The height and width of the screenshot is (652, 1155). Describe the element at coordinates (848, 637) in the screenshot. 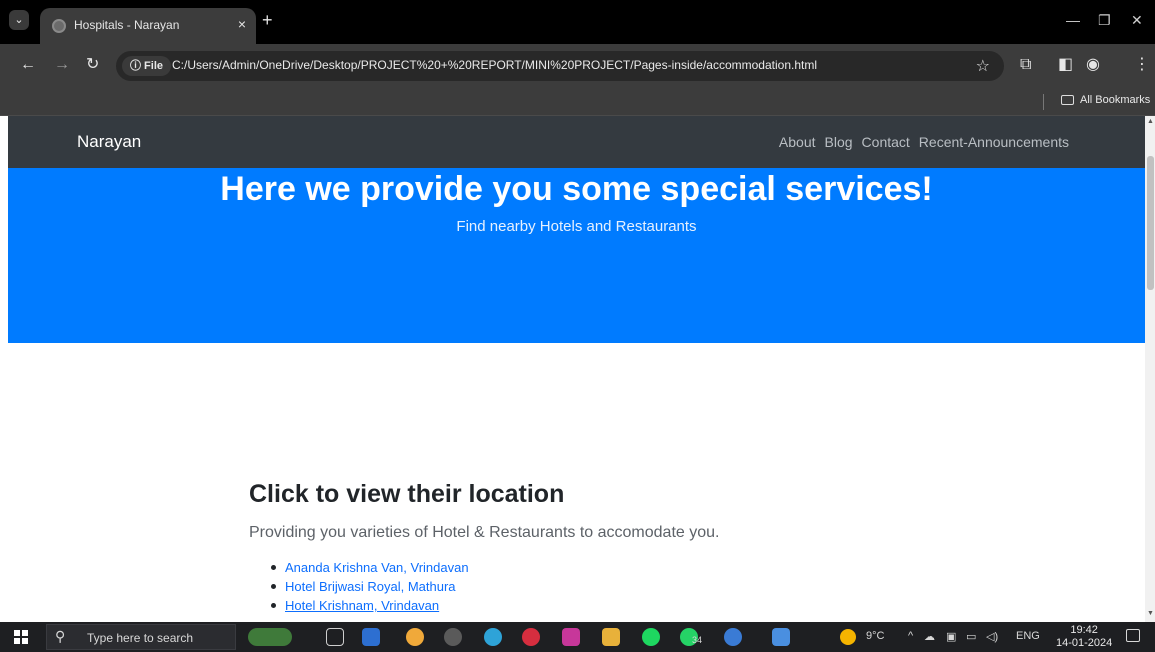

I see `weather-moon-icon` at that location.